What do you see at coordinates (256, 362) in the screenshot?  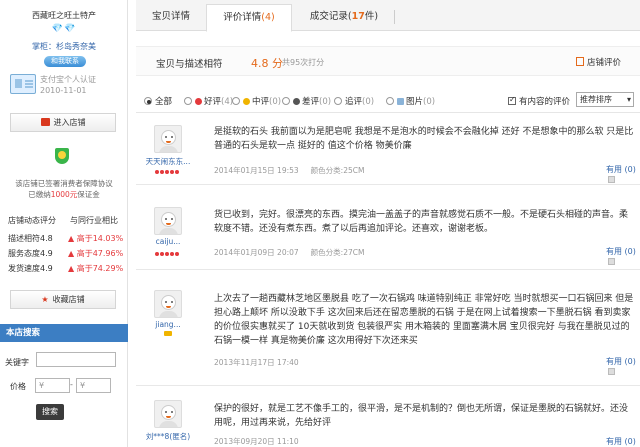 I see `review-meta: 2013年11月17日 17:40` at bounding box center [256, 362].